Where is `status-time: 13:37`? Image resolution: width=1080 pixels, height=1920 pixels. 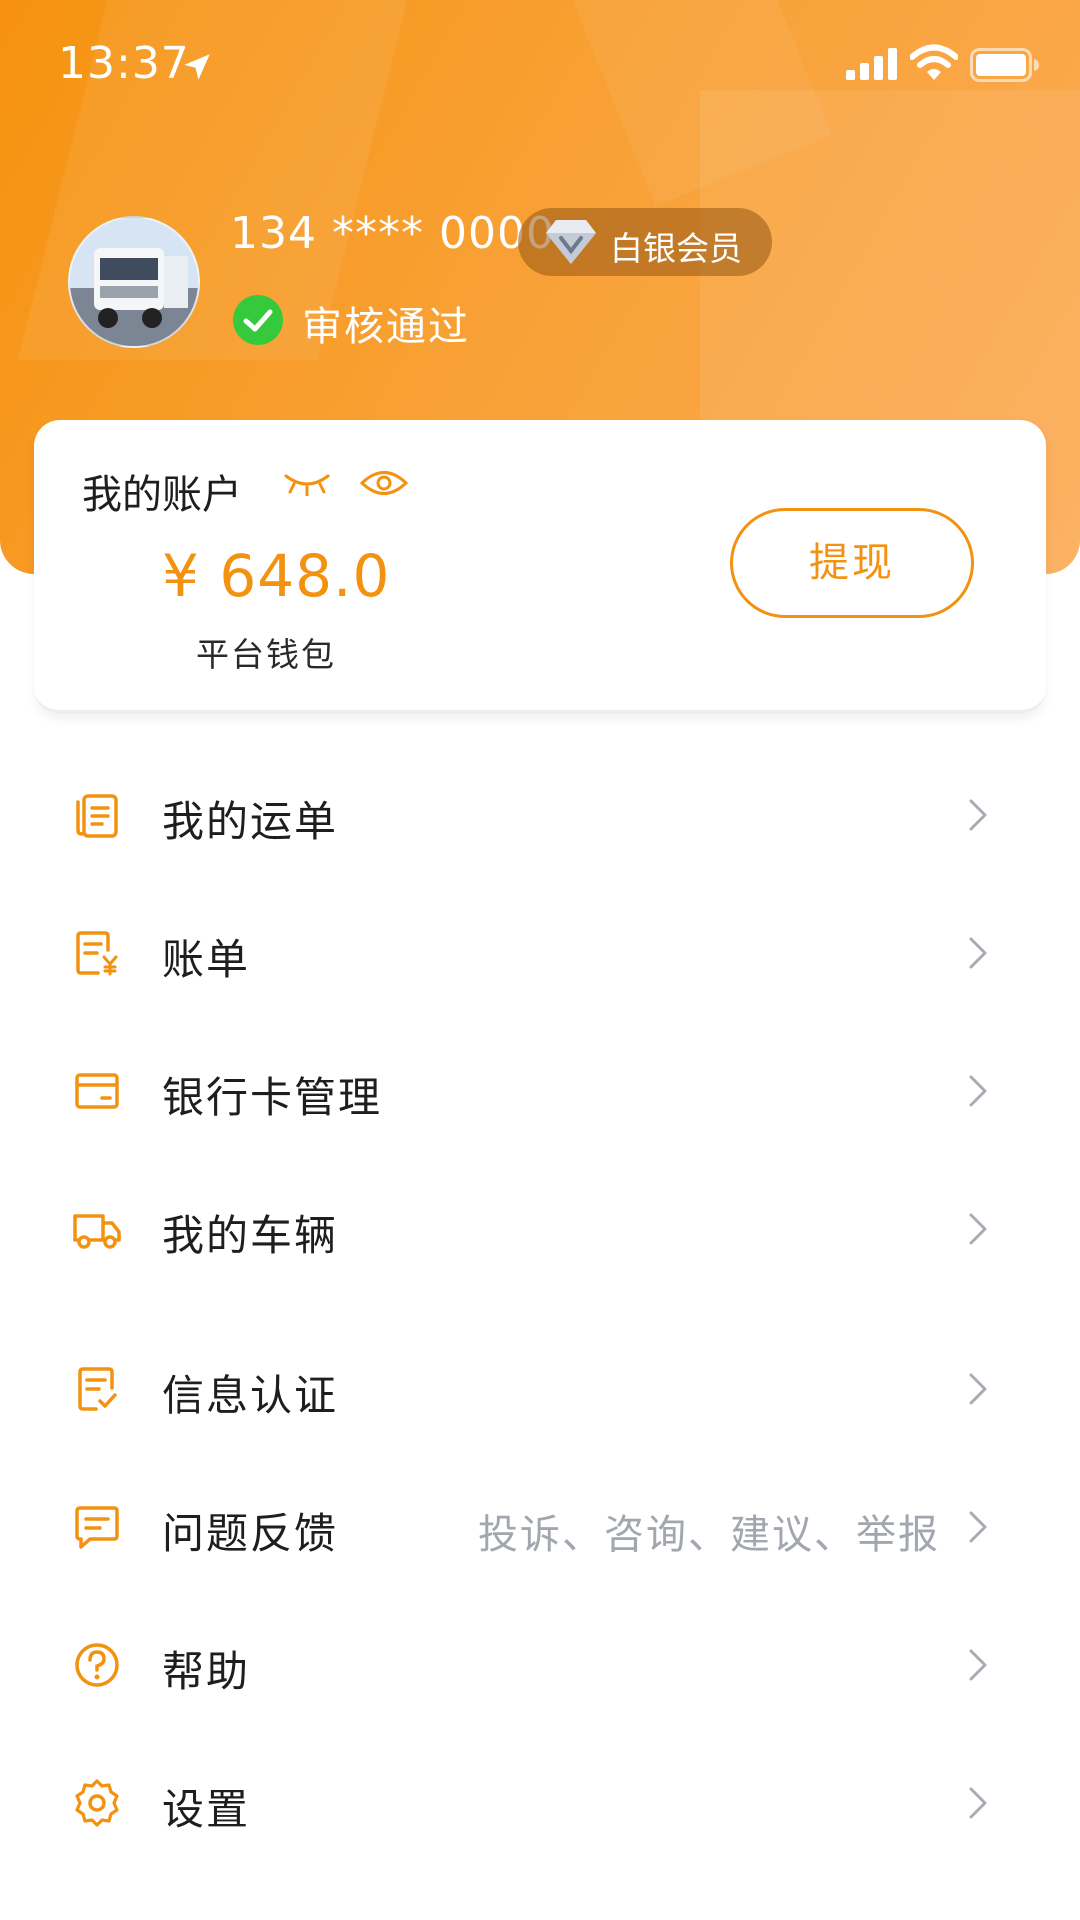 status-time: 13:37 is located at coordinates (124, 63).